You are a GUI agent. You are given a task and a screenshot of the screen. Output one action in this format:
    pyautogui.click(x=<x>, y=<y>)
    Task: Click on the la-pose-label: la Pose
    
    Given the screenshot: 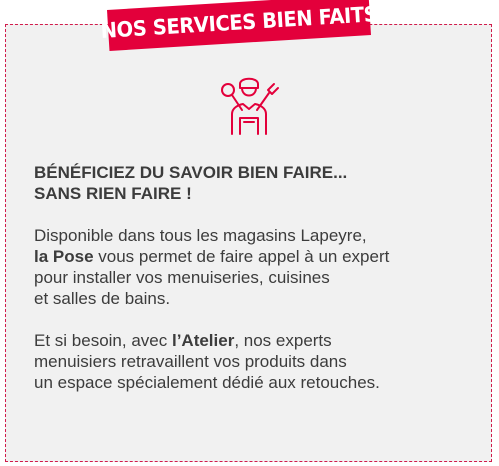 What is the action you would take?
    pyautogui.click(x=64, y=256)
    